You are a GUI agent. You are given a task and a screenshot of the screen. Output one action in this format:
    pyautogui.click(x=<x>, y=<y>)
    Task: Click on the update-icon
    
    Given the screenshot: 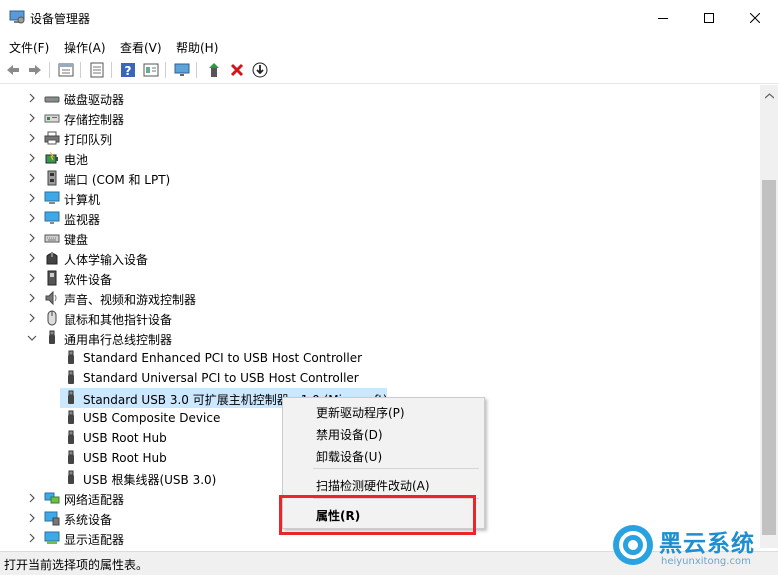 What is the action you would take?
    pyautogui.click(x=97, y=70)
    